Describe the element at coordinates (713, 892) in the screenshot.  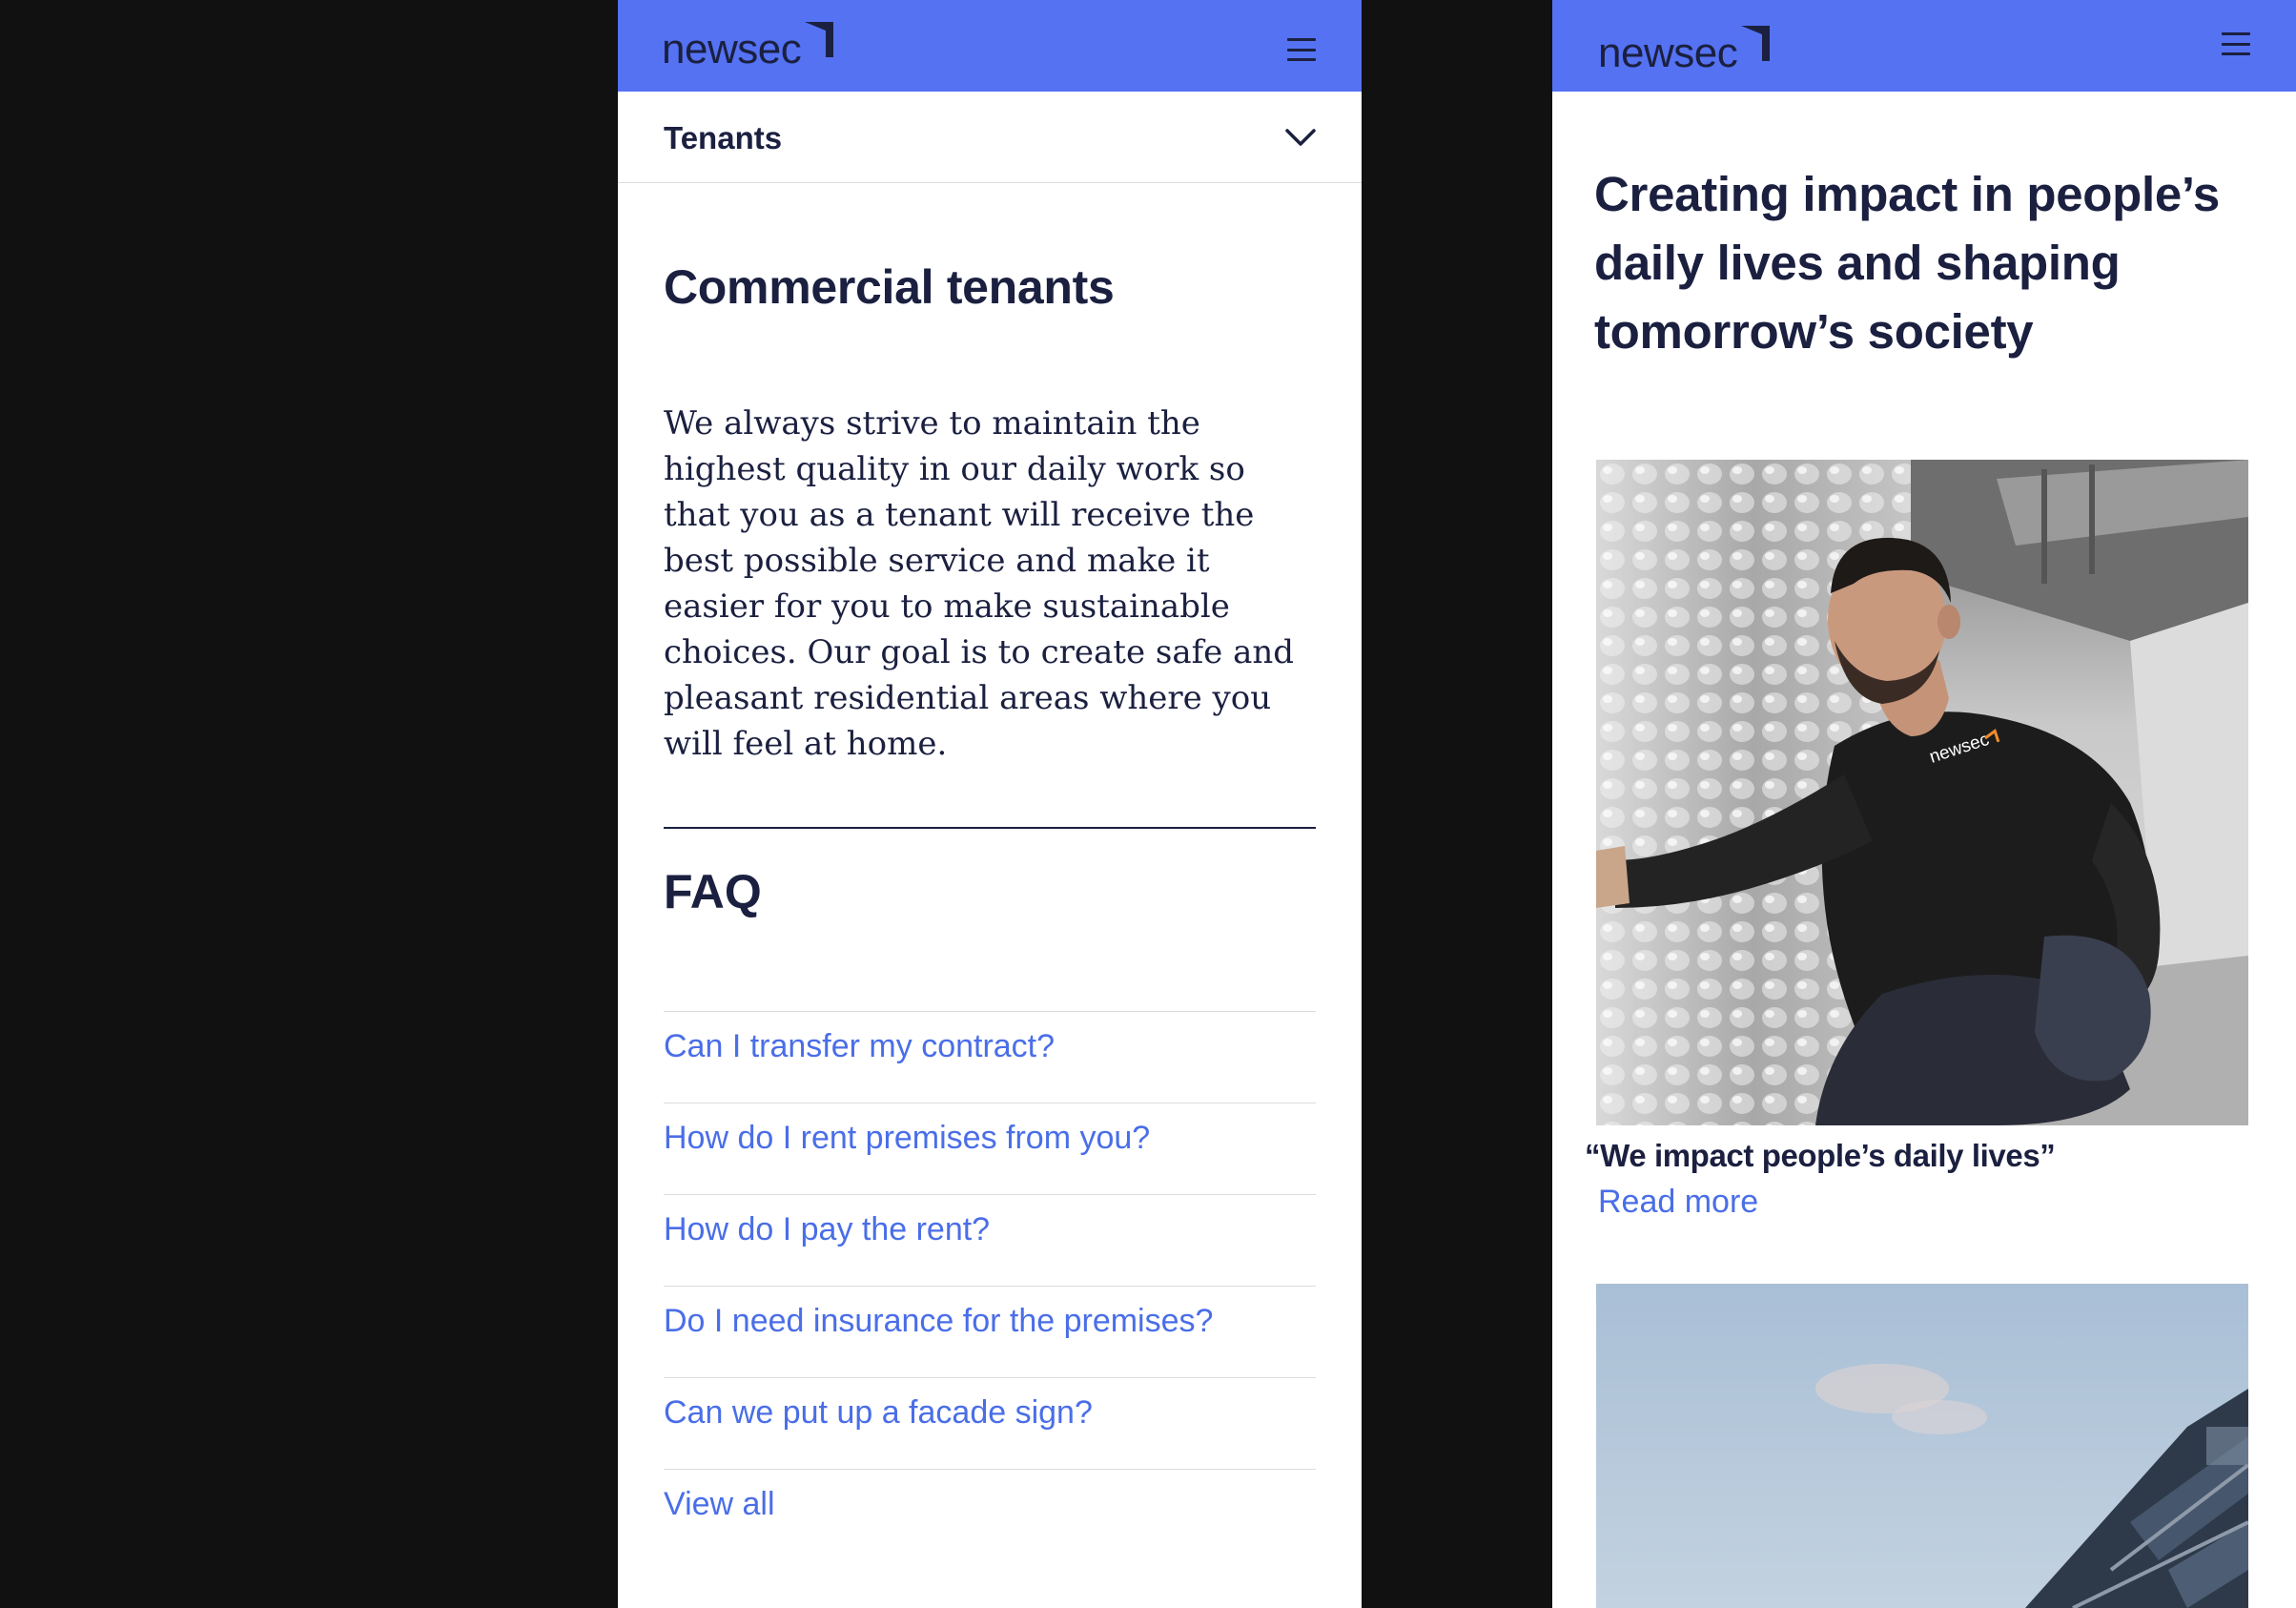
I see `faq-title: FAQ` at that location.